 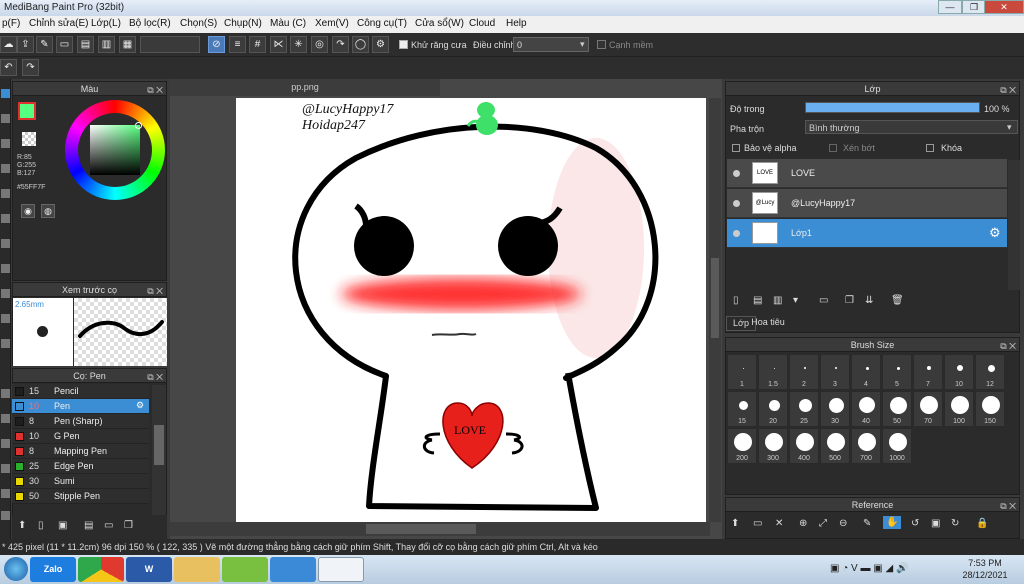 What do you see at coordinates (757, 523) in the screenshot?
I see `reference-open-icon: ▭` at bounding box center [757, 523].